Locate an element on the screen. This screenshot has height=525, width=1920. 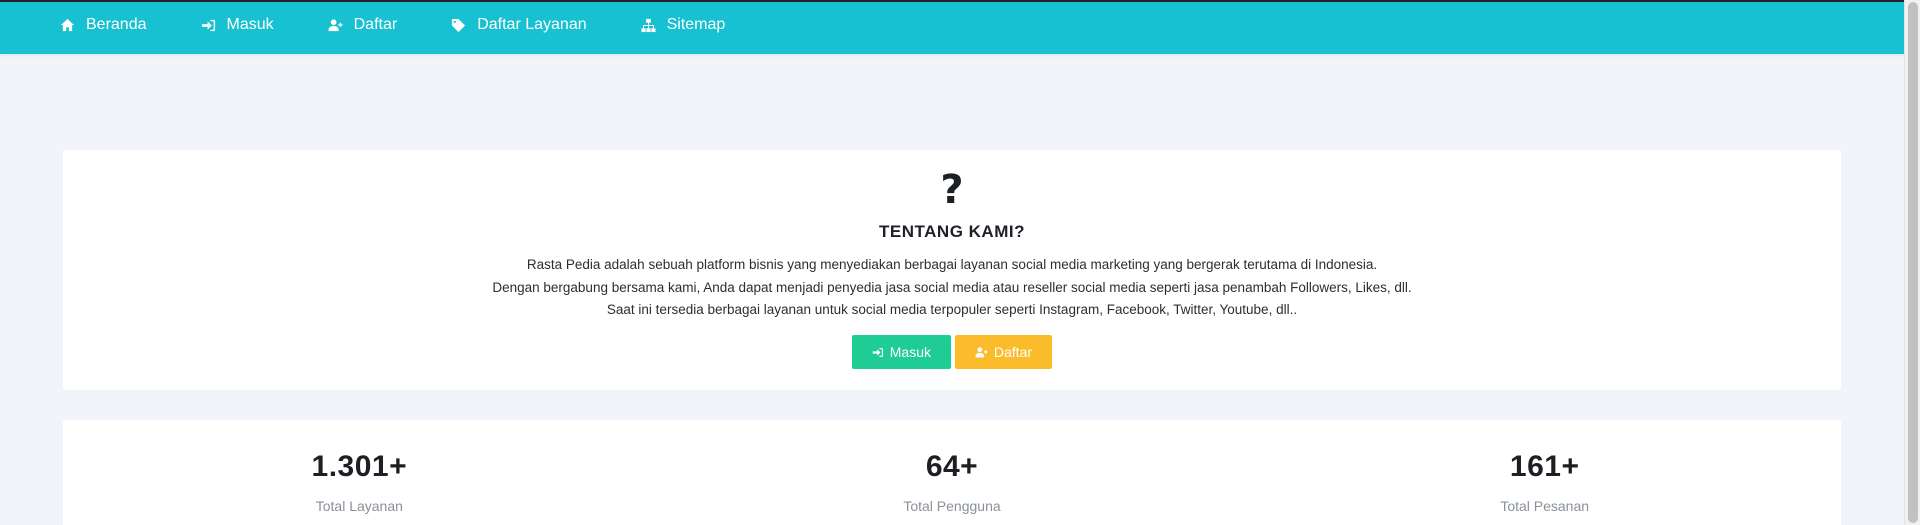
about-buttons: Masuk Daftar is located at coordinates (952, 352).